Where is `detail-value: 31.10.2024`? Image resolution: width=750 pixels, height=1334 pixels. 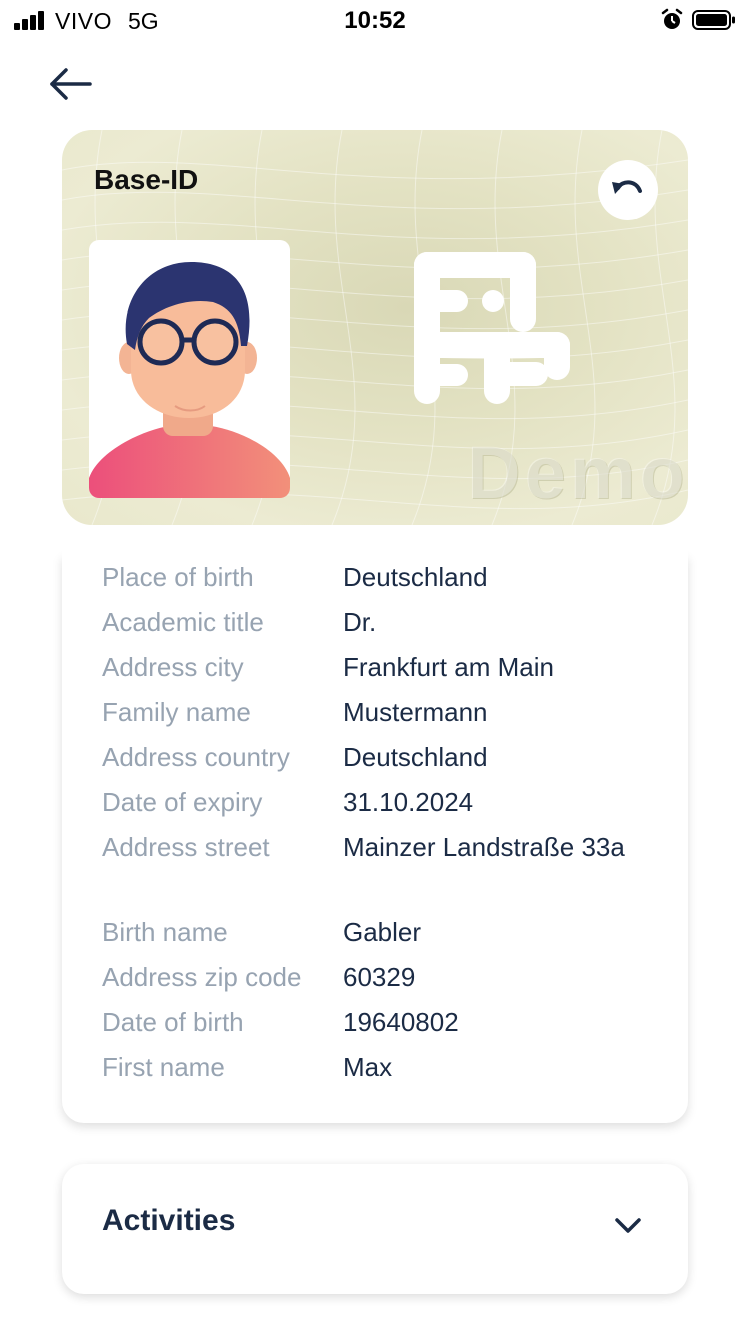 detail-value: 31.10.2024 is located at coordinates (408, 802).